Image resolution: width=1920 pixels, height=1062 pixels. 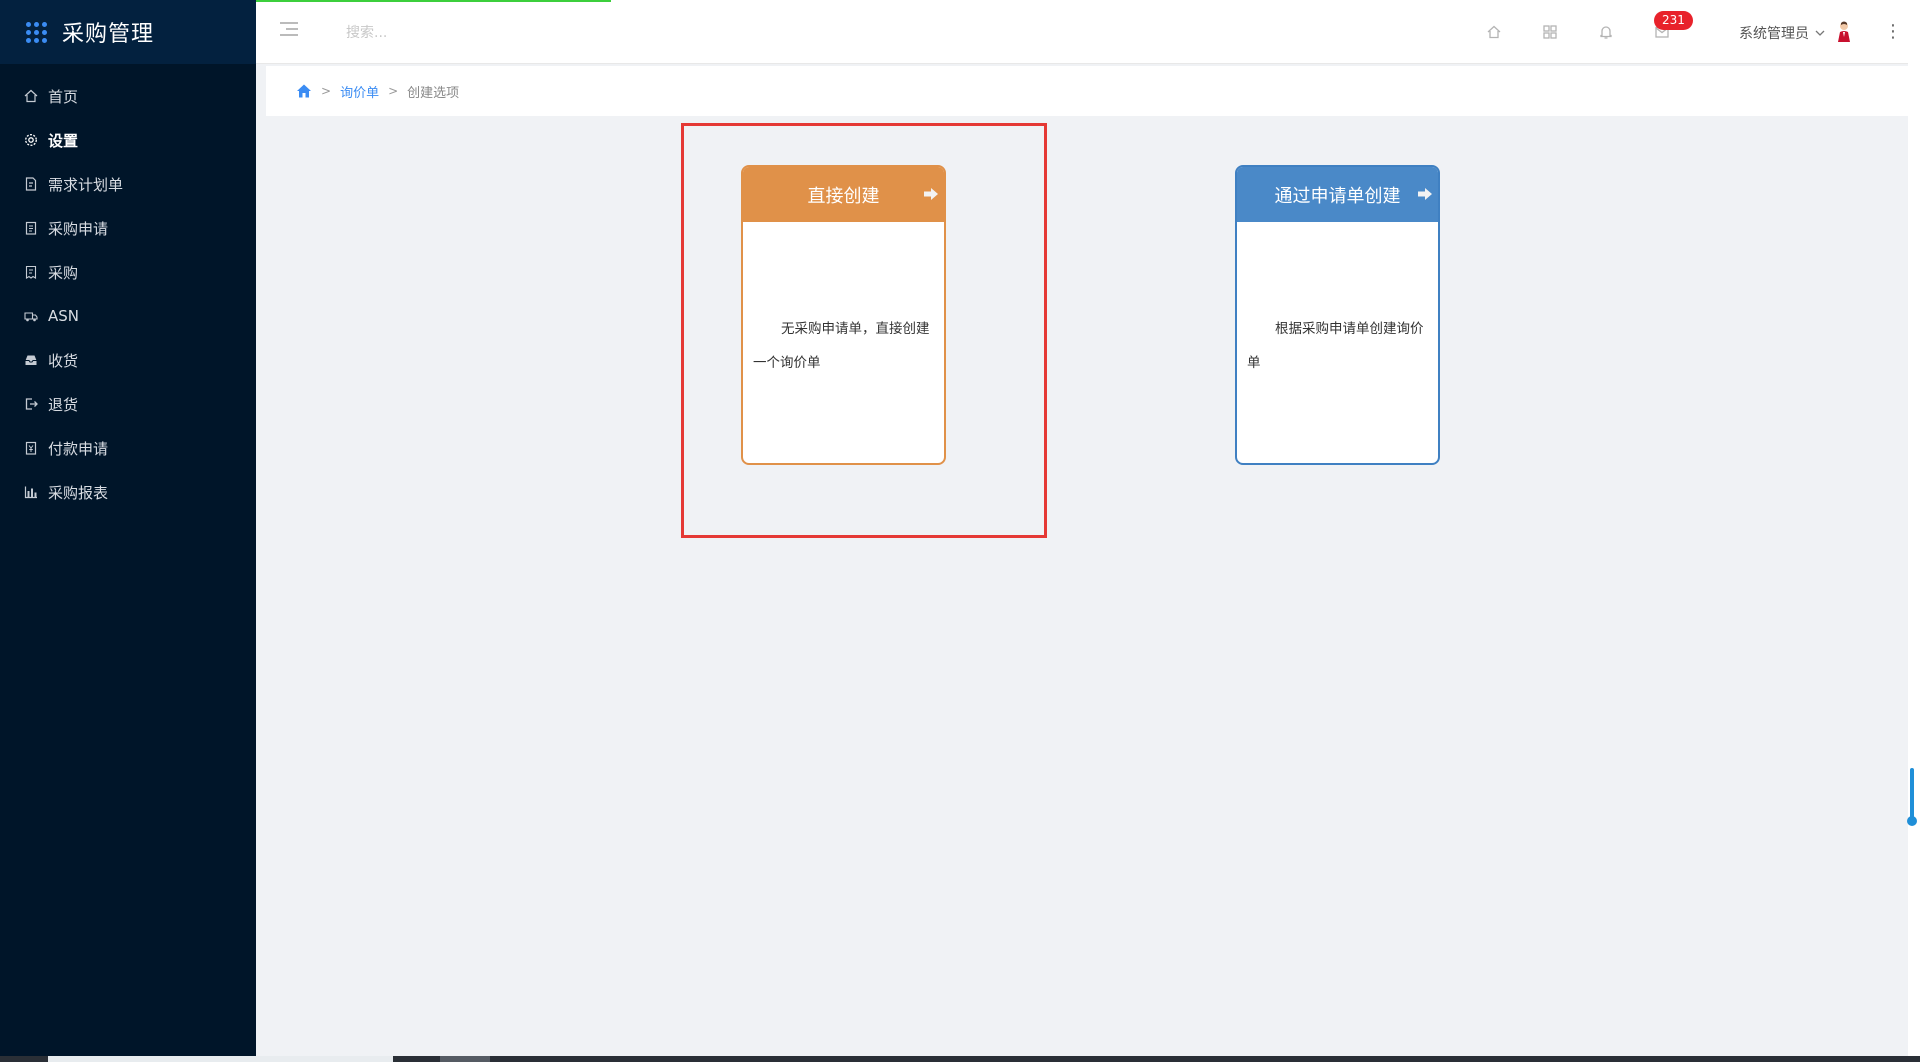 What do you see at coordinates (1606, 32) in the screenshot?
I see `bell-icon` at bounding box center [1606, 32].